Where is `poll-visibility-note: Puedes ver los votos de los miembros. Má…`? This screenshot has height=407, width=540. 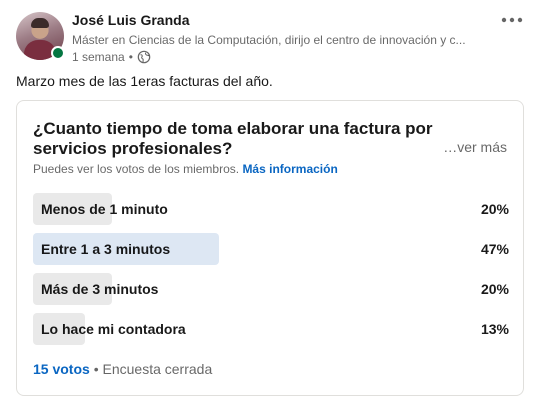
poll-visibility-note: Puedes ver los votos de los miembros. Má… is located at coordinates (185, 169).